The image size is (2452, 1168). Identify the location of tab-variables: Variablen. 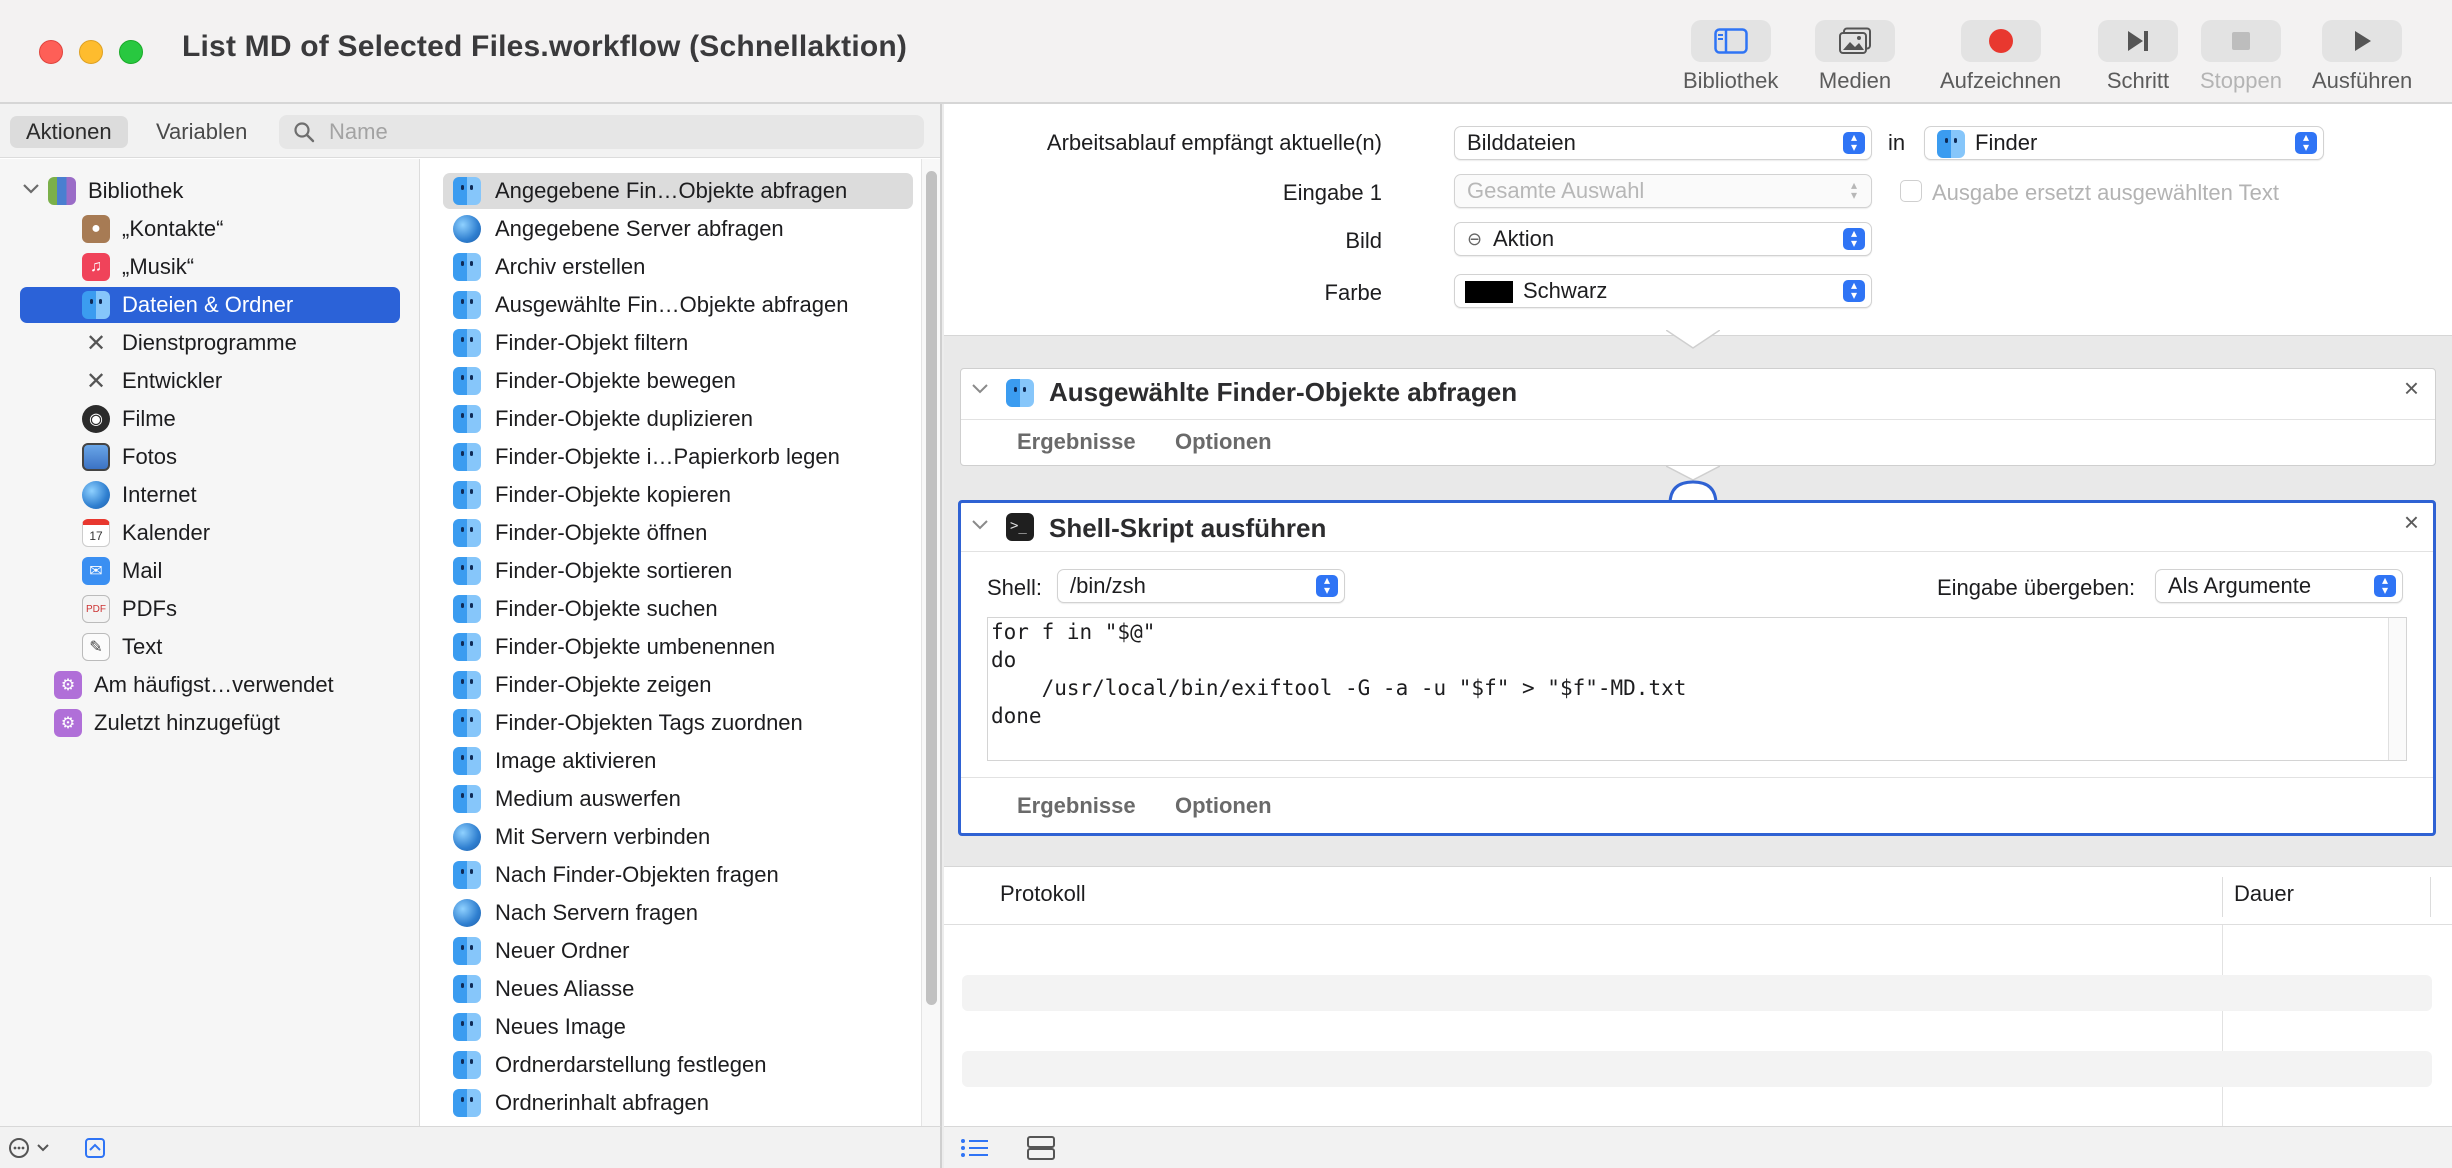
(201, 132).